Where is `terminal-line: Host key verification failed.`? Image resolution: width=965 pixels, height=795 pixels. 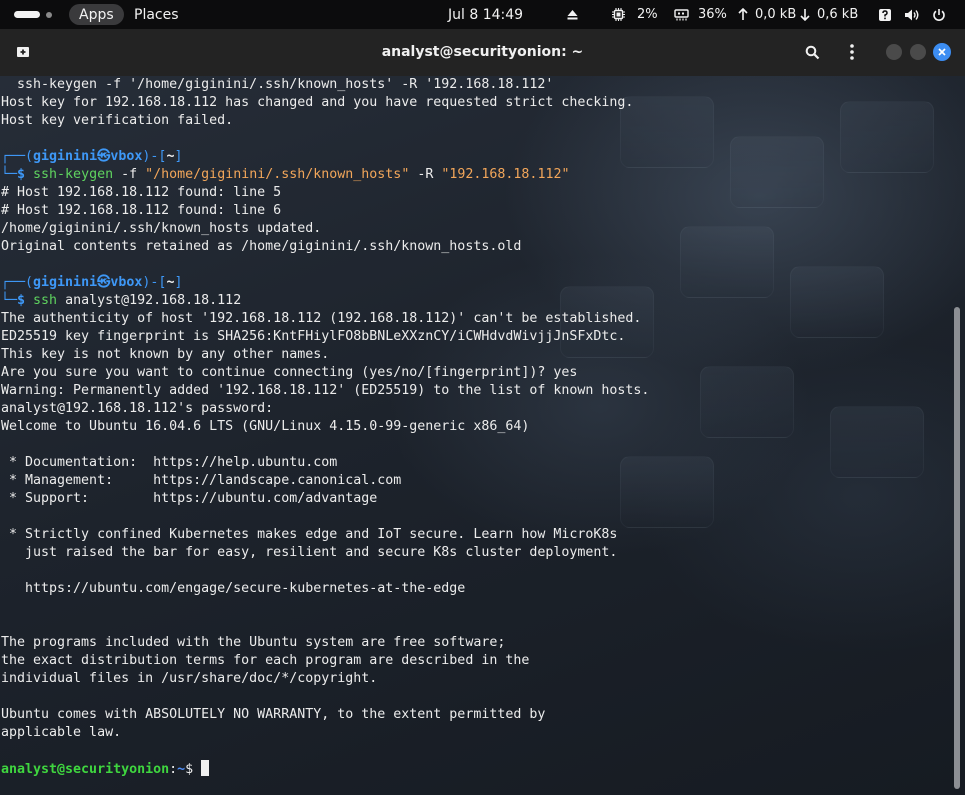 terminal-line: Host key verification failed. is located at coordinates (117, 120).